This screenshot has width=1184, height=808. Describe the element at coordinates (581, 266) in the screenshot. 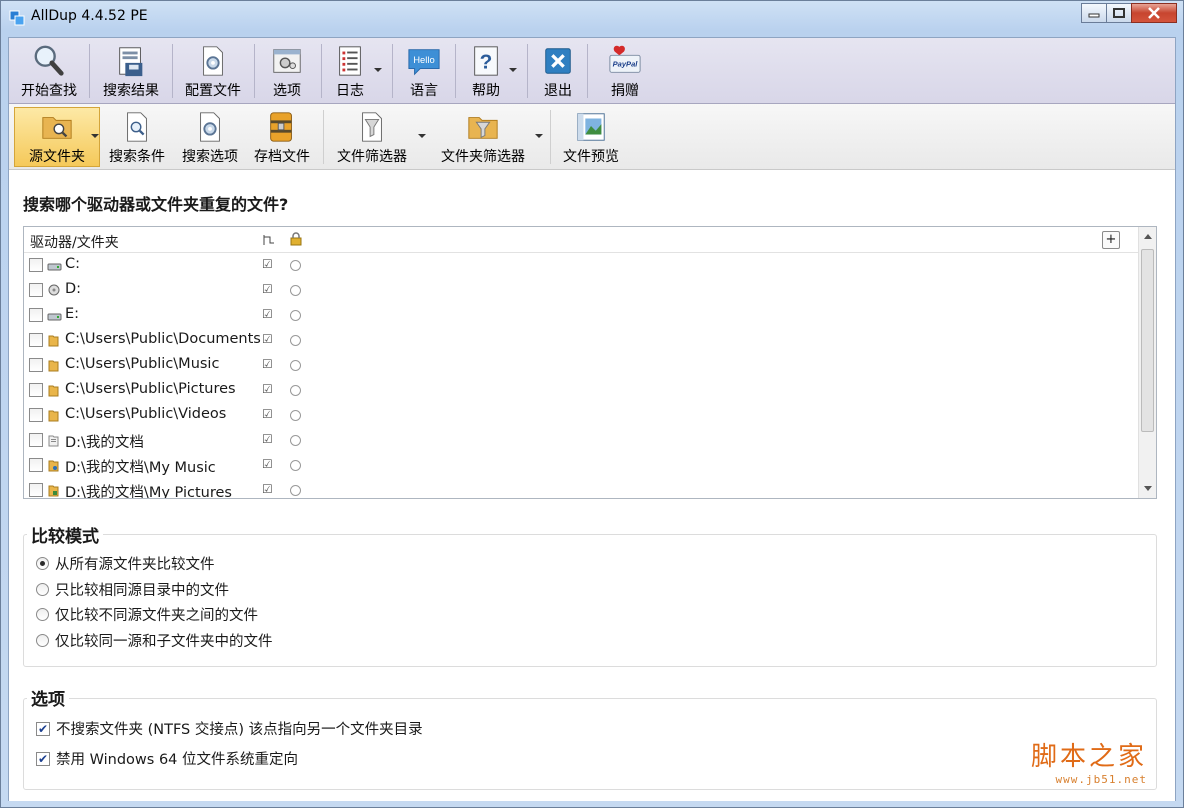

I see `folder-row: C: ☑` at that location.